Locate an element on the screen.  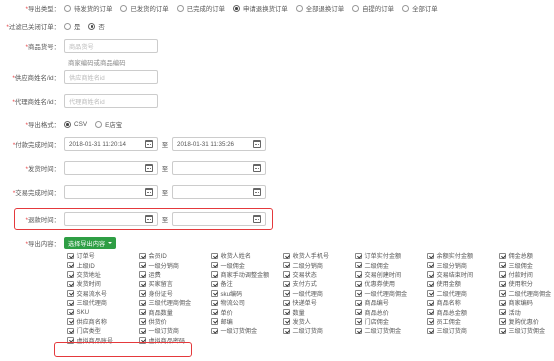
export-field-item: 商品编号 is located at coordinates (391, 303).